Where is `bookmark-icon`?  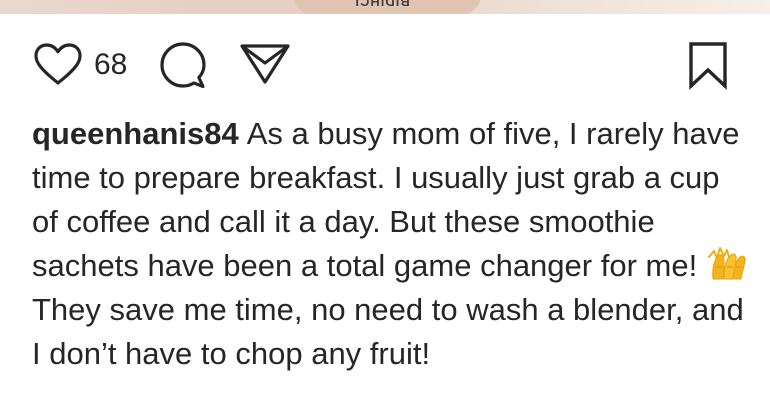
bookmark-icon is located at coordinates (708, 66).